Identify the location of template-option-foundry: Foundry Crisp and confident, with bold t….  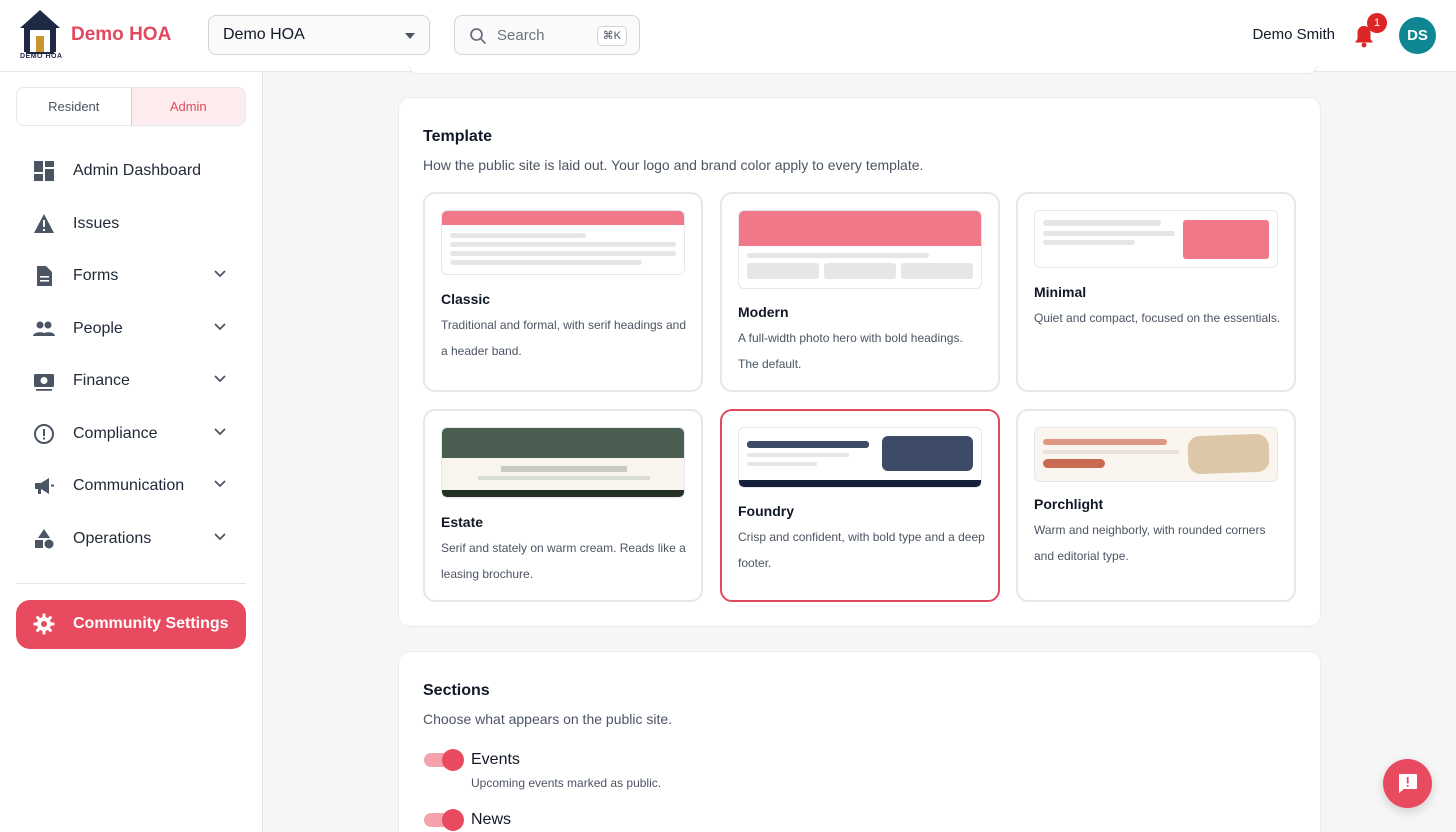
(860, 505).